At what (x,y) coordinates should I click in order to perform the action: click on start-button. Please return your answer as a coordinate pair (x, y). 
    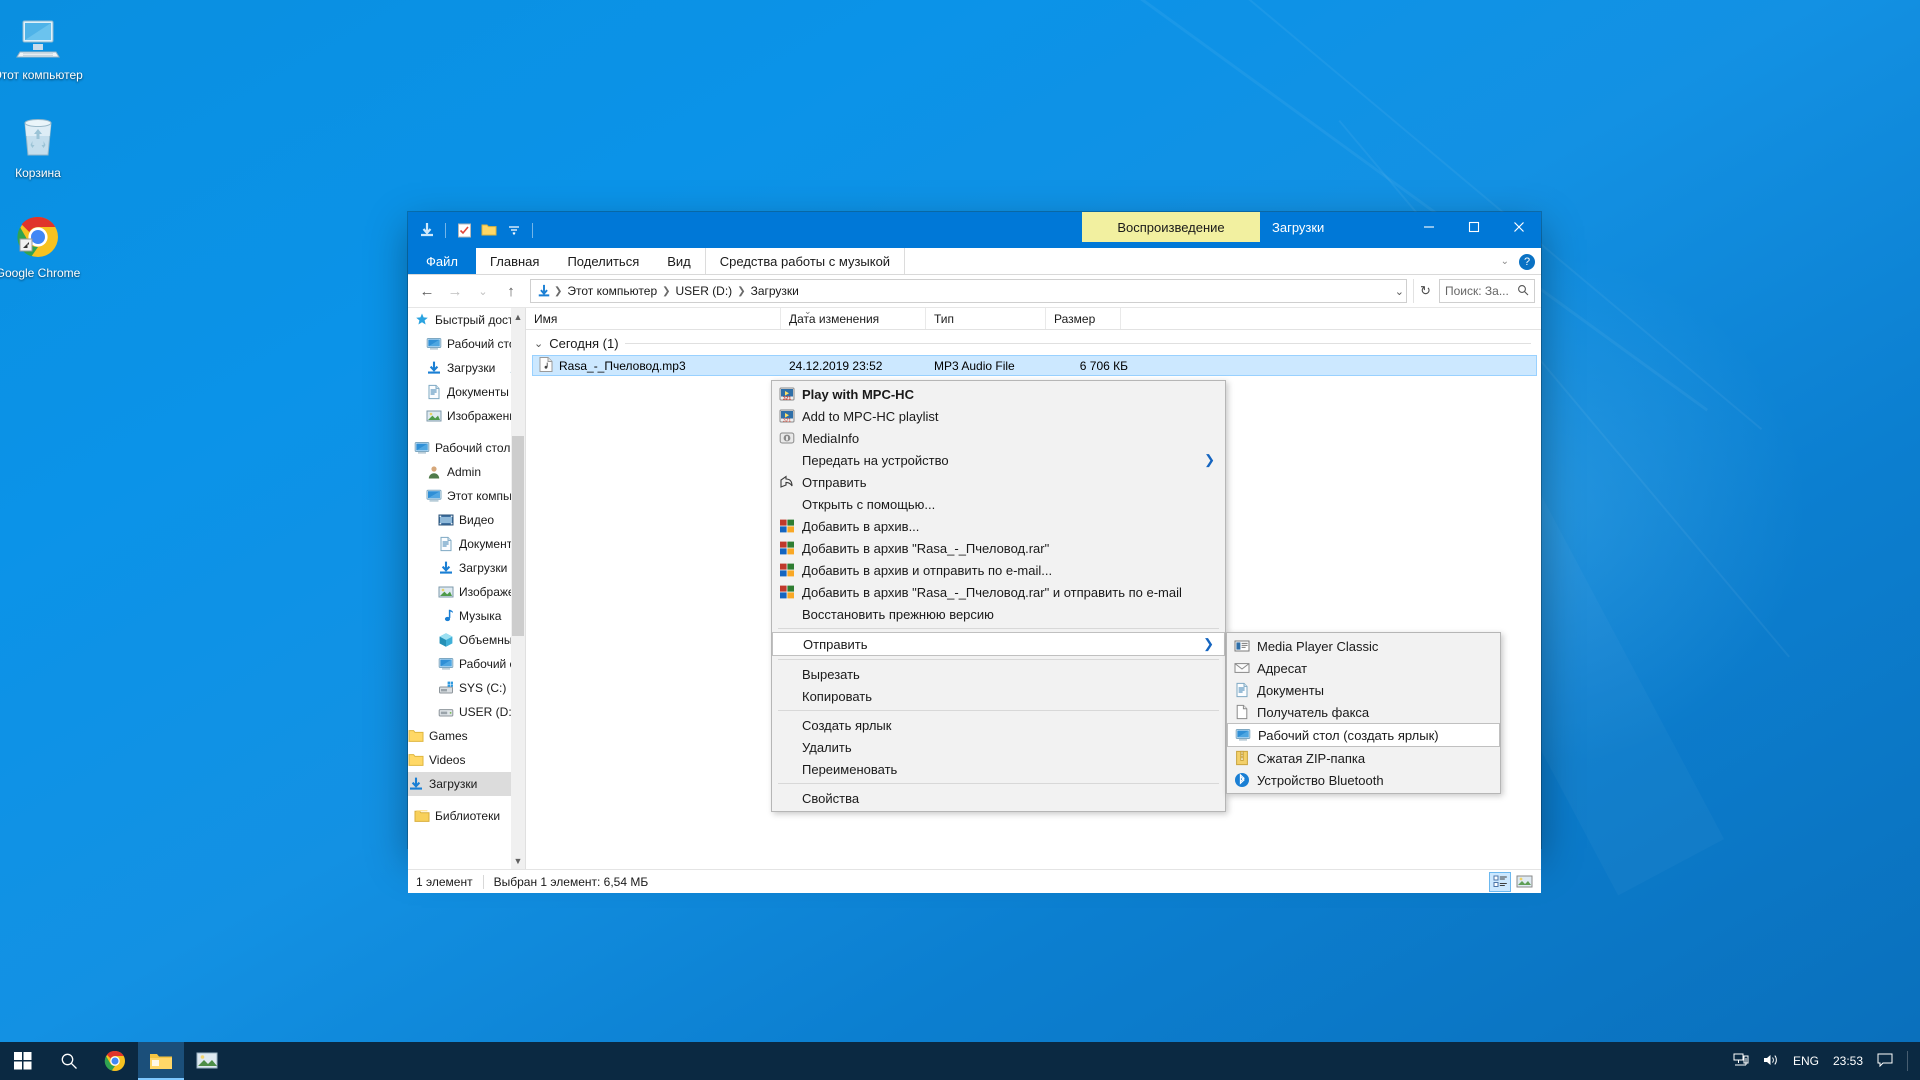
    Looking at the image, I should click on (23, 1061).